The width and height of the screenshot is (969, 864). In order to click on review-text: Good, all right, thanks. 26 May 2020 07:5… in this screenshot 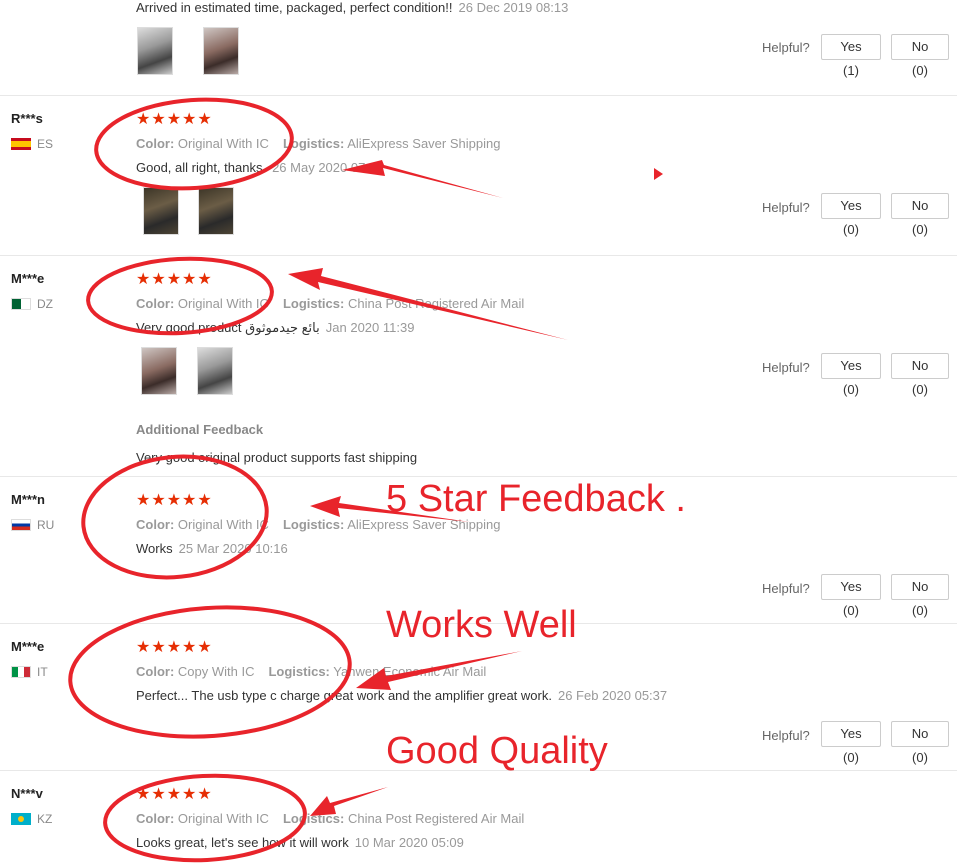, I will do `click(260, 167)`.